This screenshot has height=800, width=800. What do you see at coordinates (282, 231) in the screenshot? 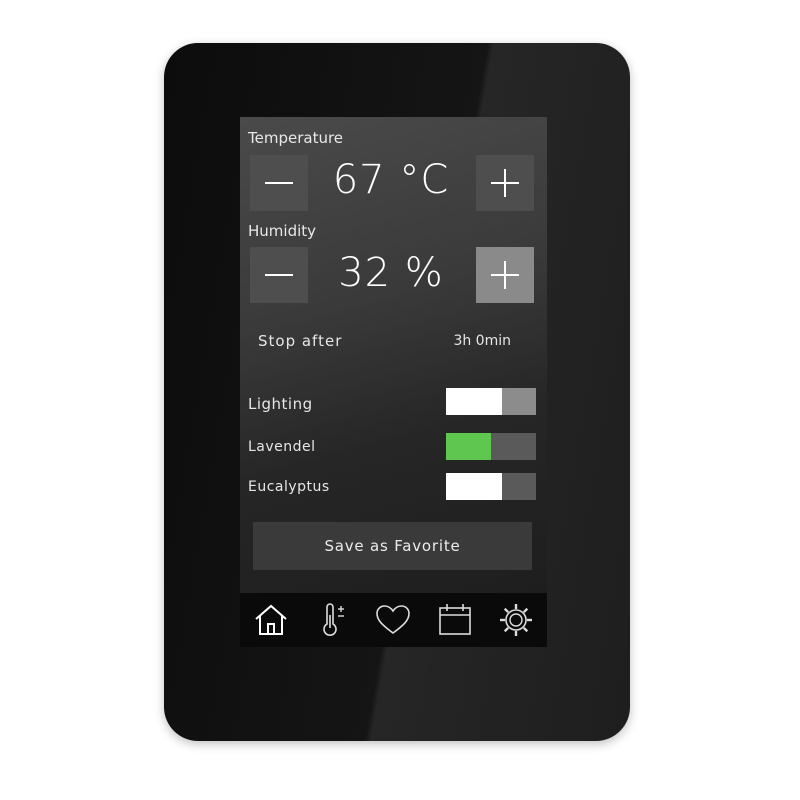
I see `humidity-label: Humidity` at bounding box center [282, 231].